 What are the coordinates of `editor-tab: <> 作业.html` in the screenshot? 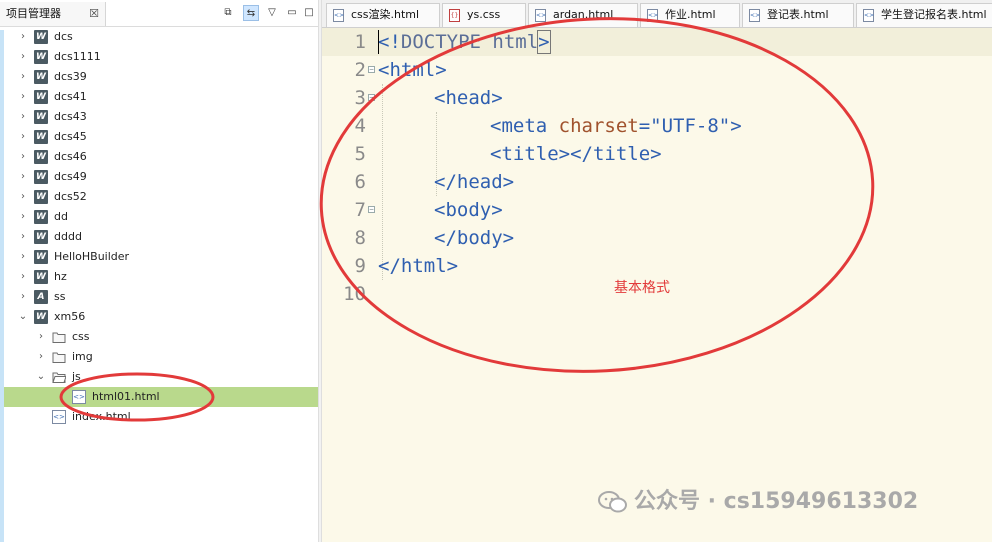 It's located at (690, 15).